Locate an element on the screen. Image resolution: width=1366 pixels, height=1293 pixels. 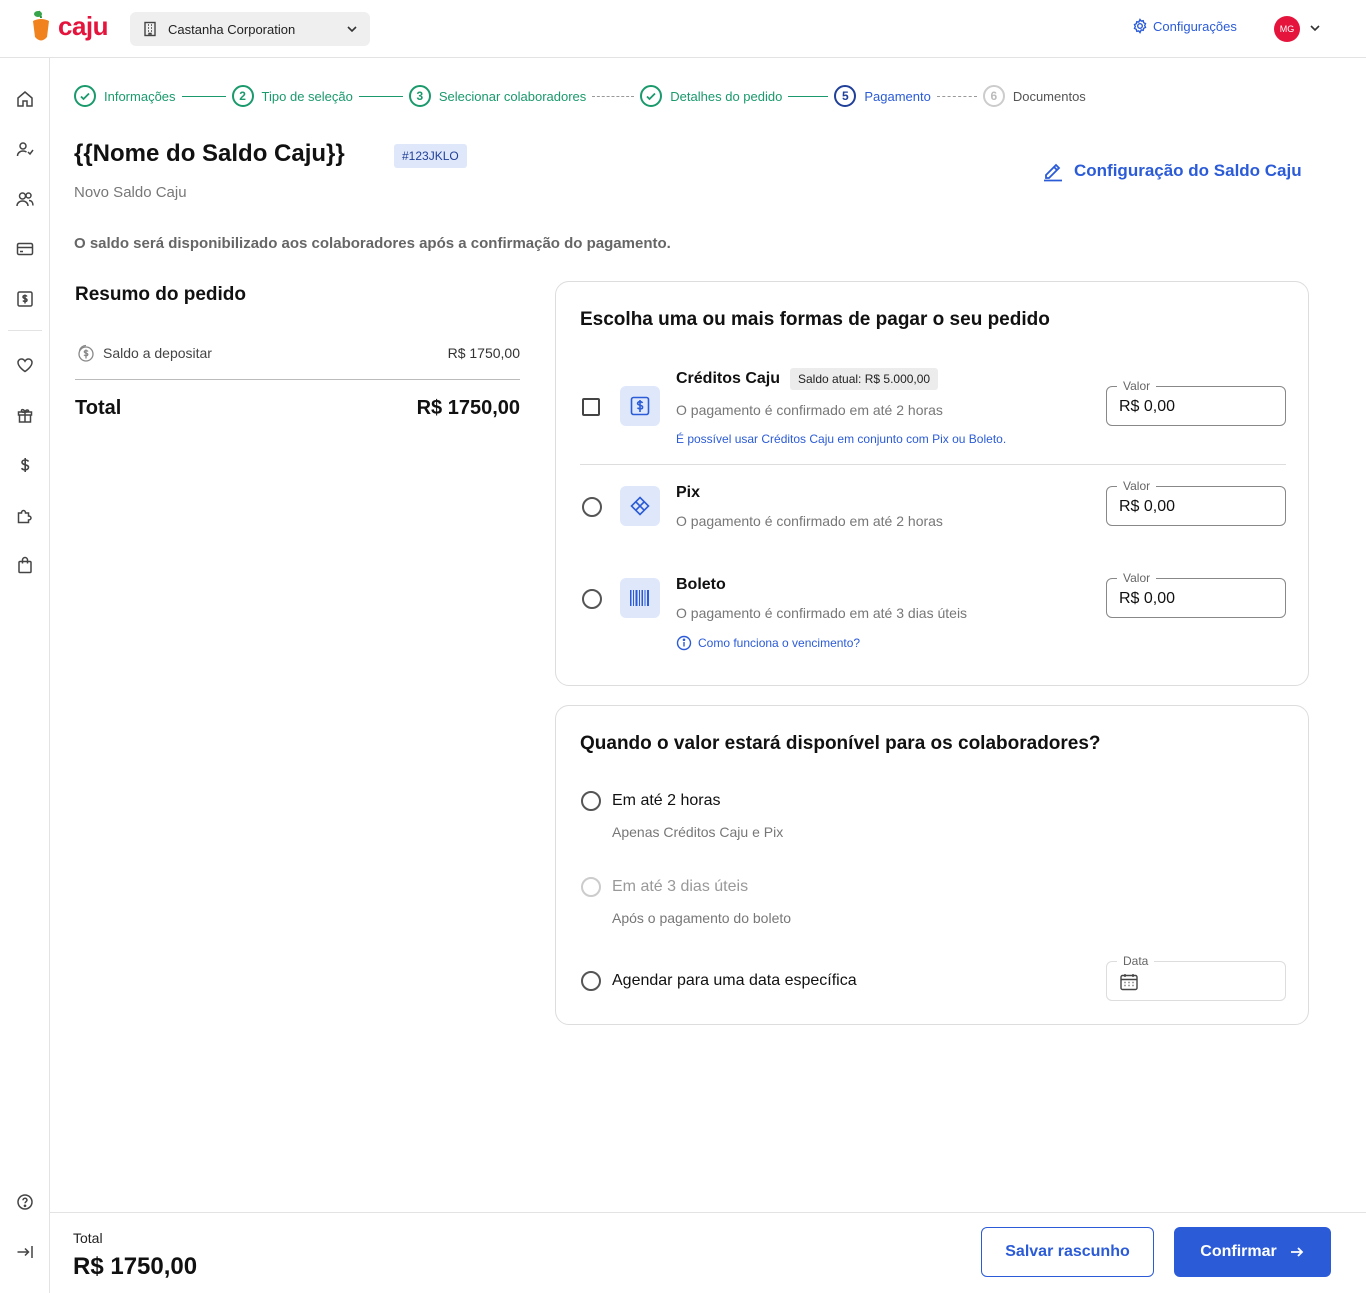
page-subtitle: Novo Saldo Caju is located at coordinates (130, 192).